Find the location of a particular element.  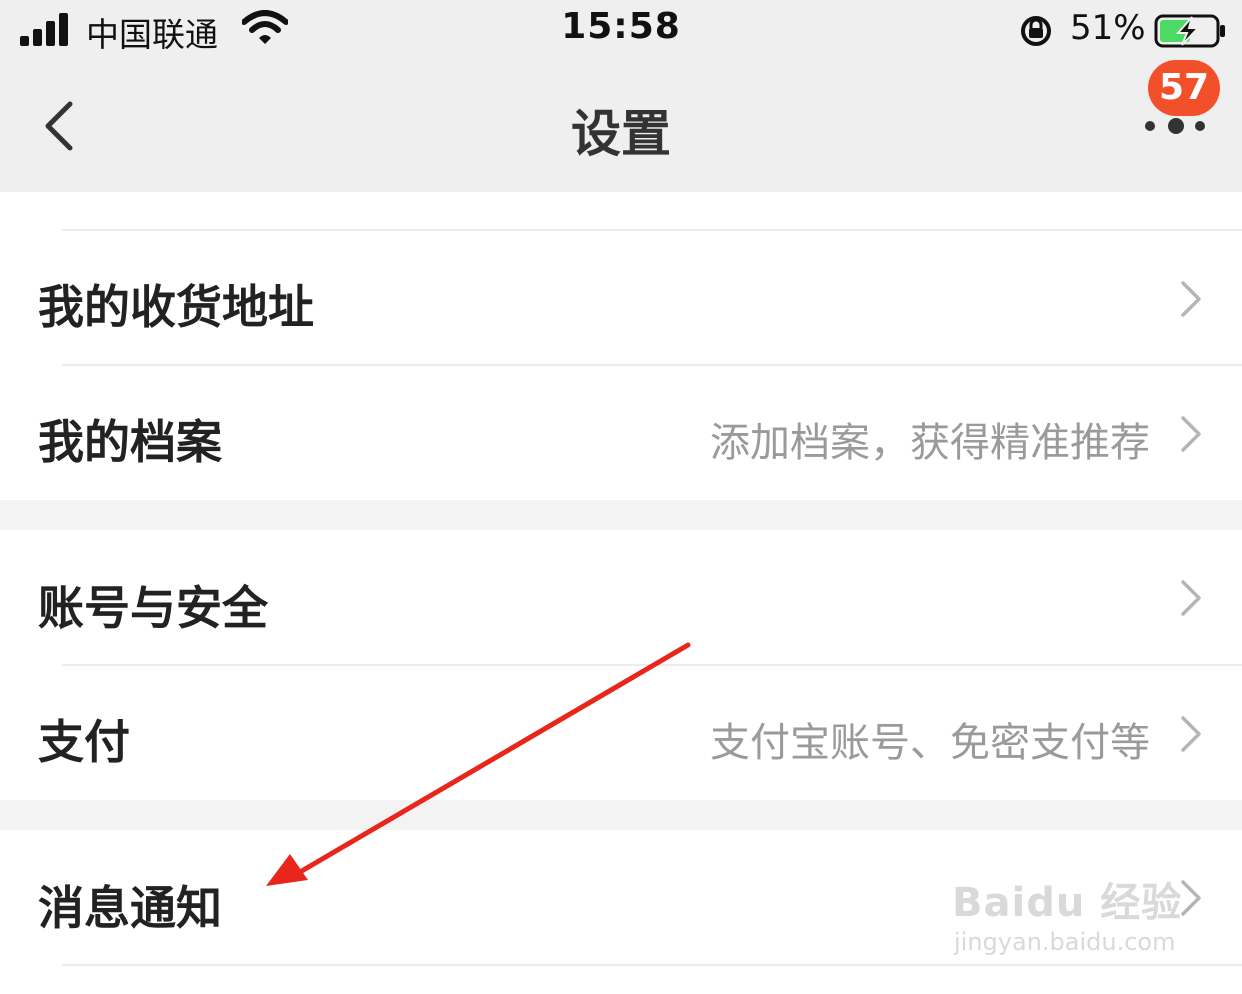

rotation-lock-icon is located at coordinates (1036, 31).